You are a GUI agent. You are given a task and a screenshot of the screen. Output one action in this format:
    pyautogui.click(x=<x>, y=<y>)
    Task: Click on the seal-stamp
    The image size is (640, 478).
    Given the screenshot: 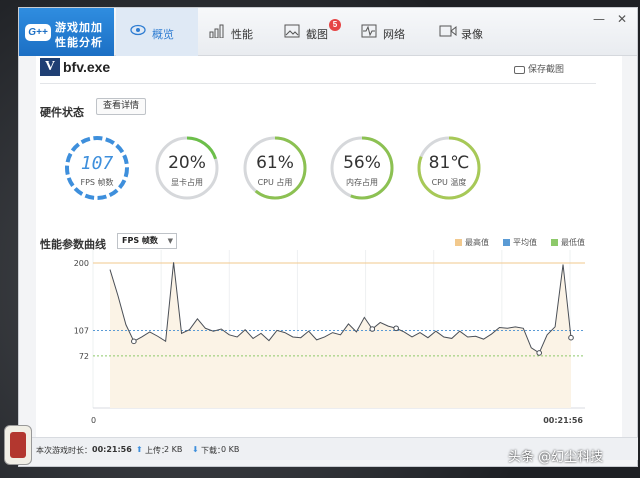 What is the action you would take?
    pyautogui.click(x=18, y=445)
    